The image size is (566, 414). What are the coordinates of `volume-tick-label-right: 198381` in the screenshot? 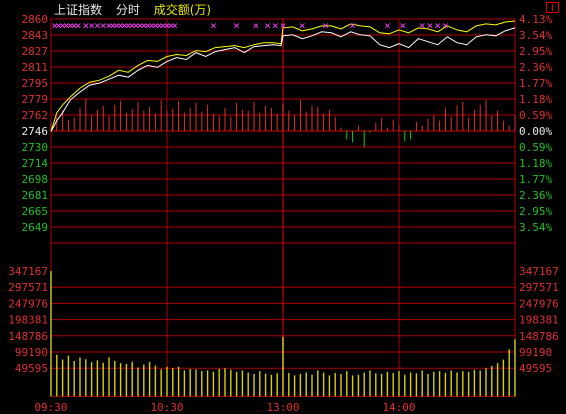 It's located at (539, 320).